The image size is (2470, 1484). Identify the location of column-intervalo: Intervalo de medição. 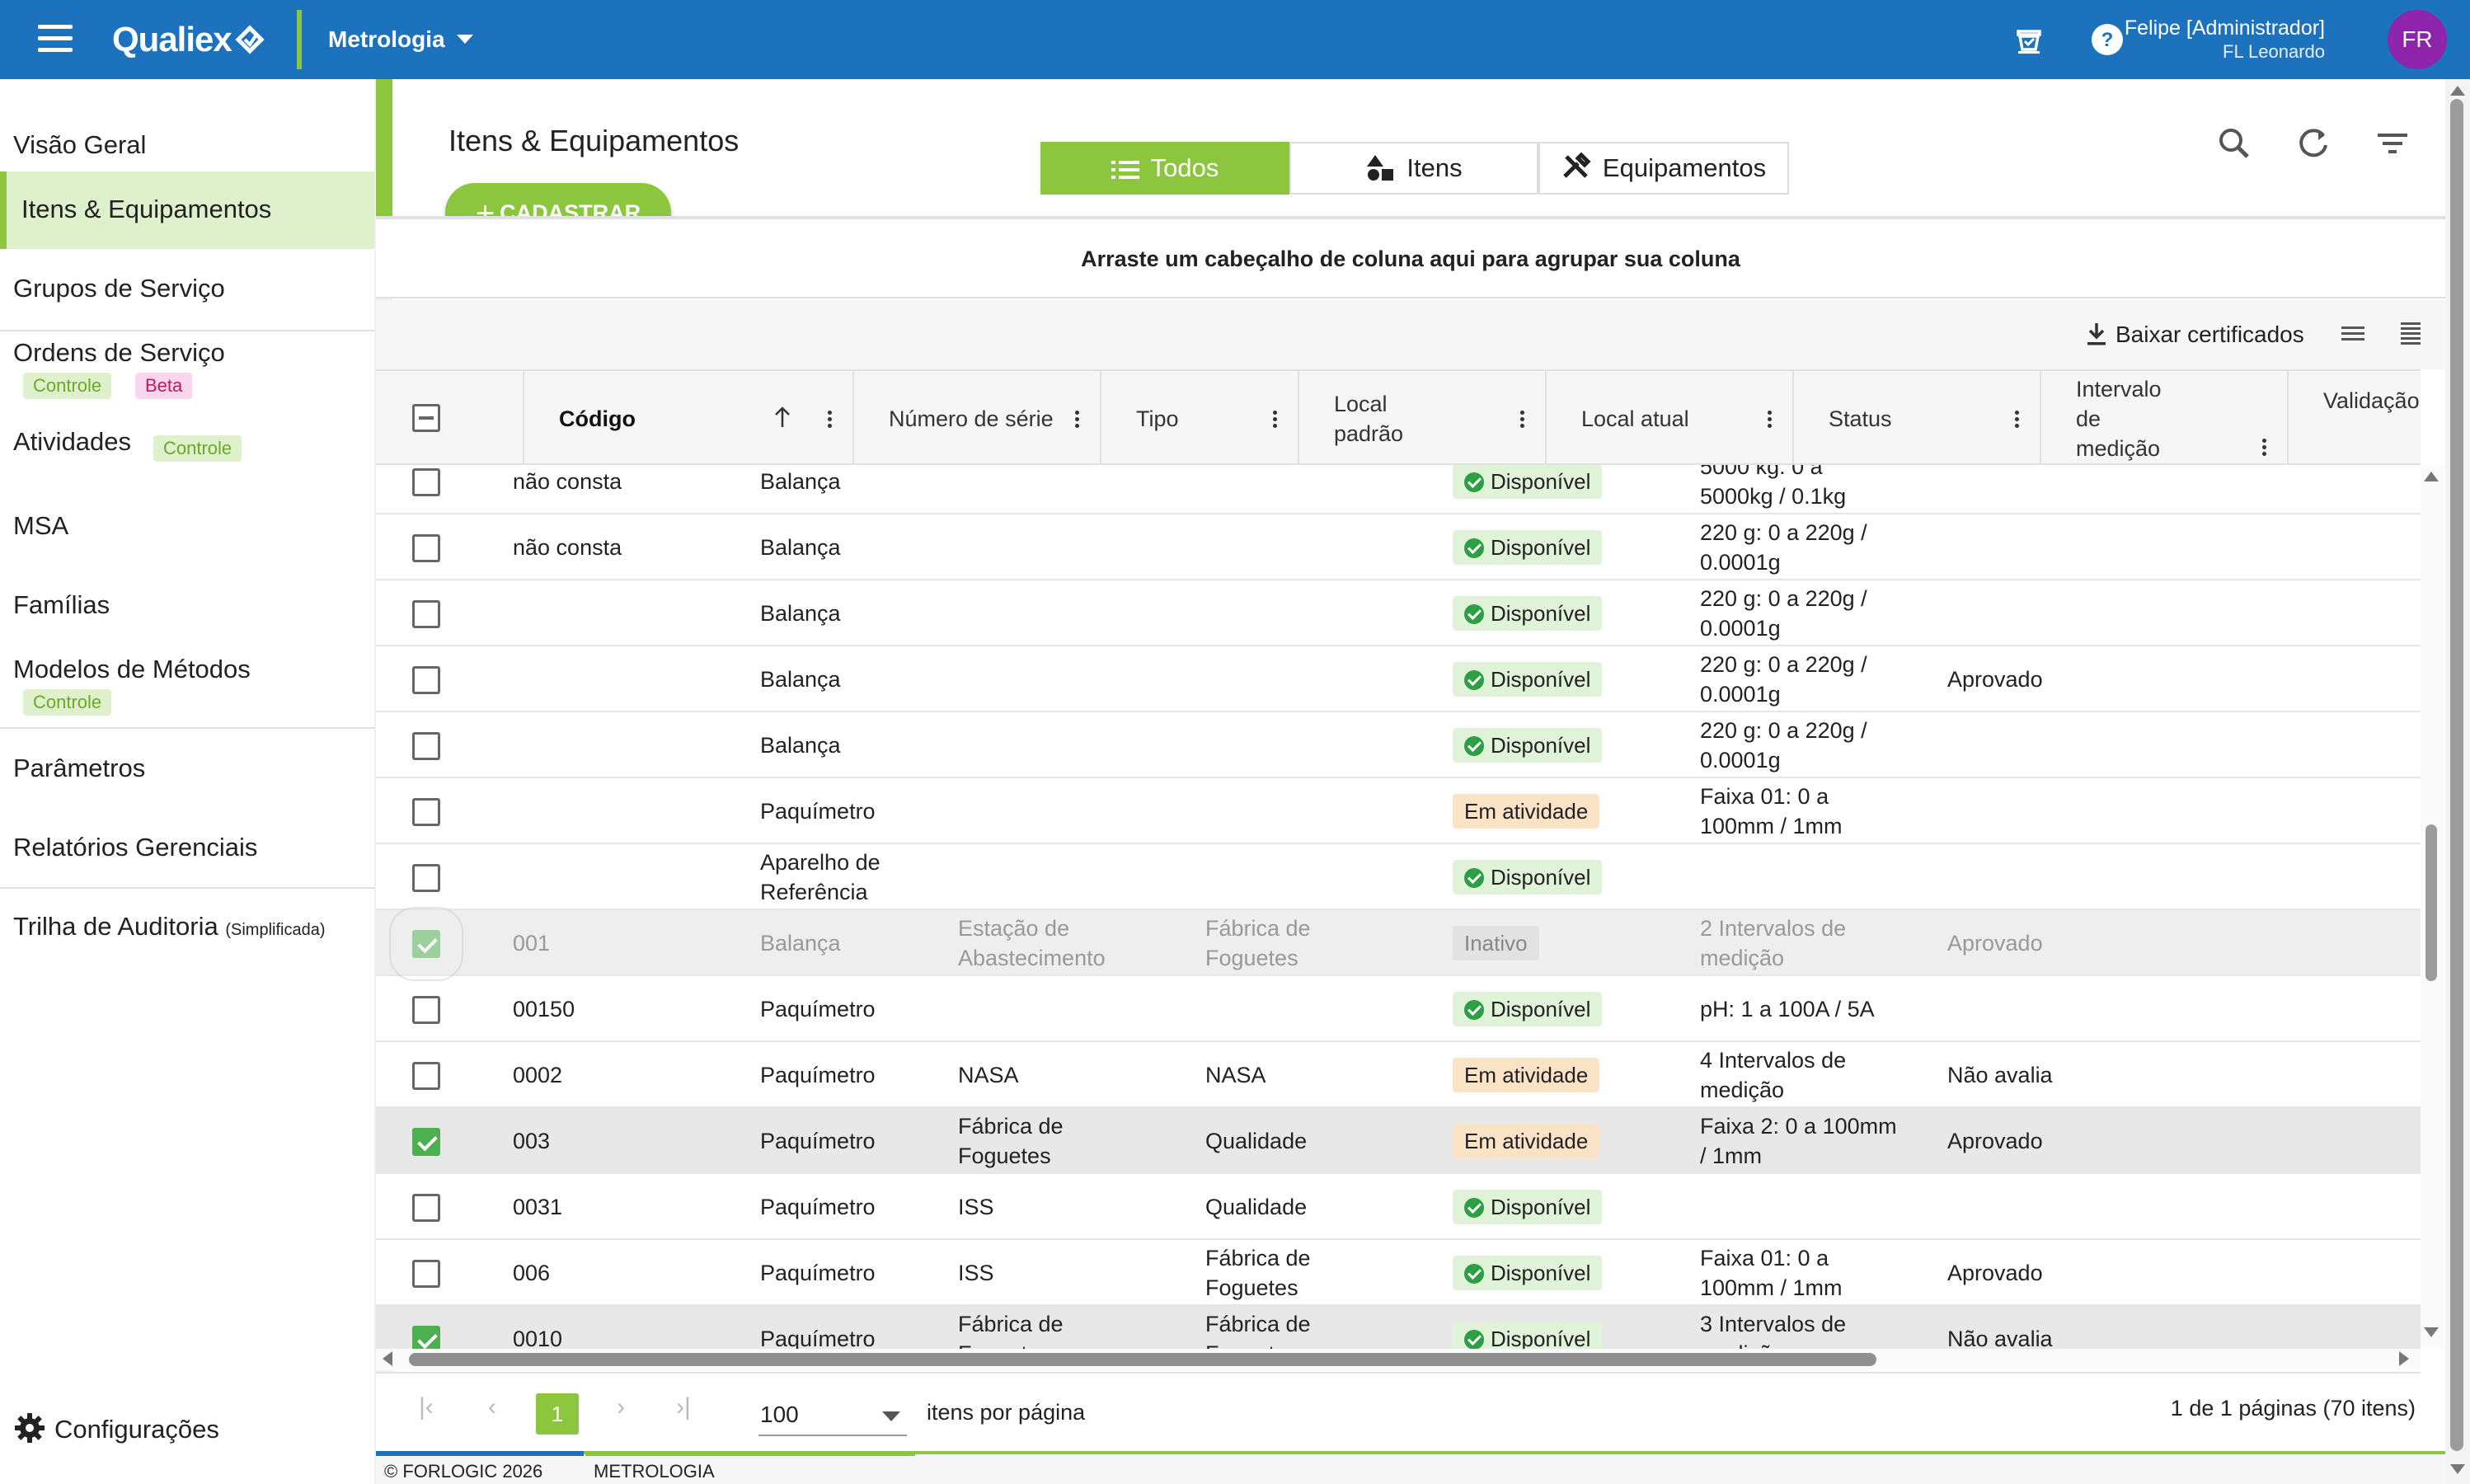
(2165, 419).